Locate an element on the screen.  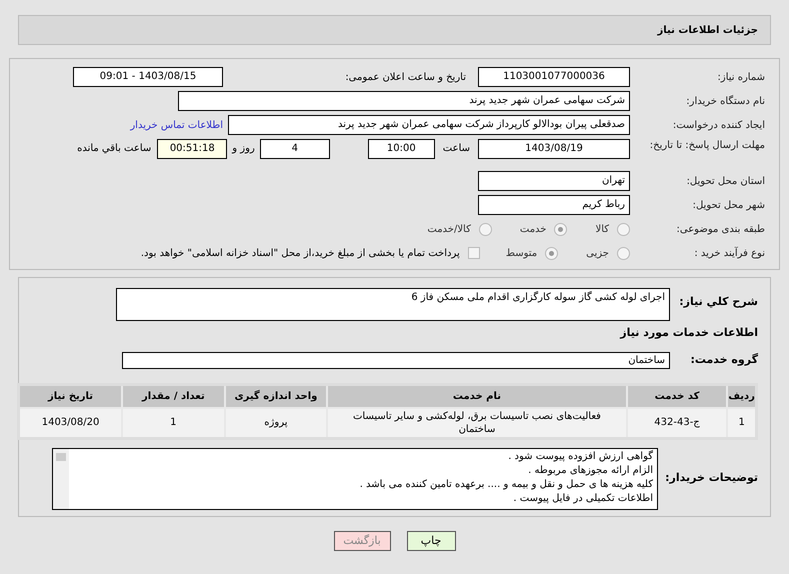
column-header: واحد اندازه گیری is located at coordinates (276, 396).